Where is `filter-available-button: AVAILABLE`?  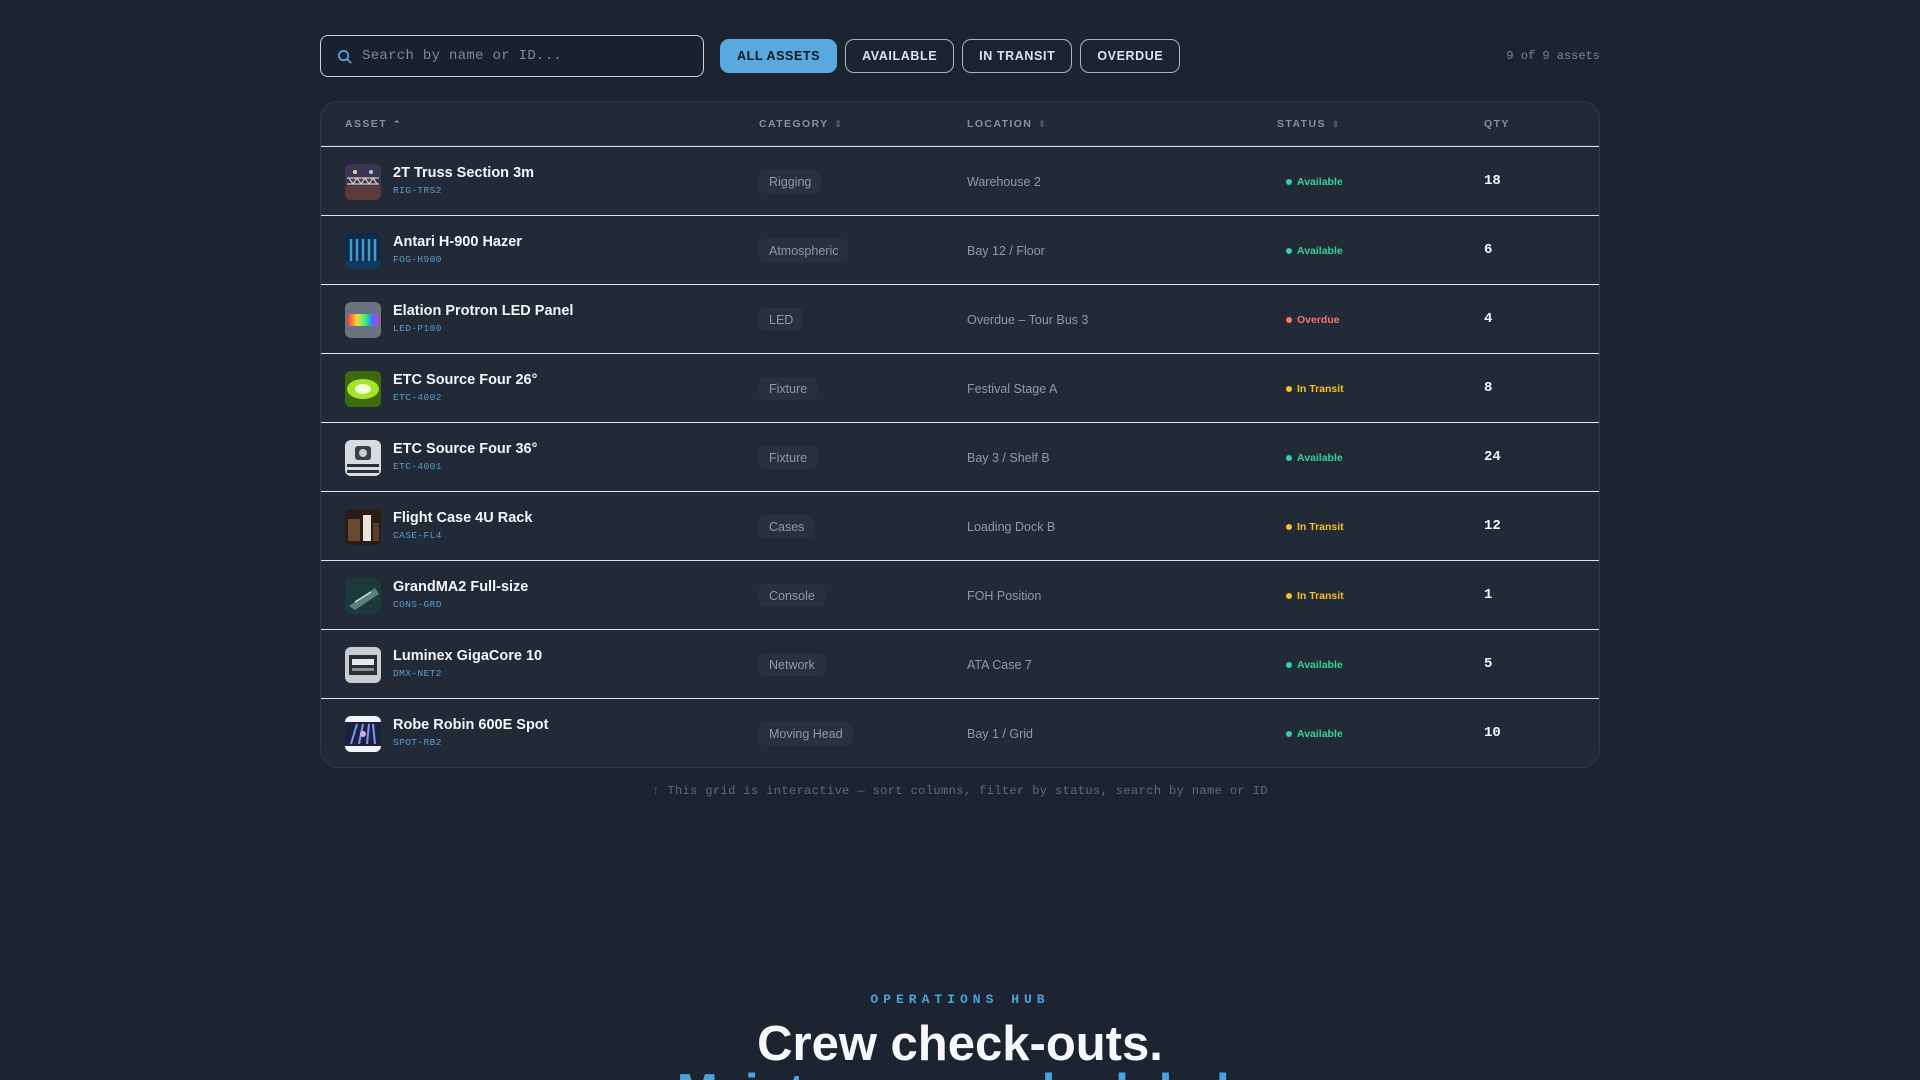 filter-available-button: AVAILABLE is located at coordinates (900, 56).